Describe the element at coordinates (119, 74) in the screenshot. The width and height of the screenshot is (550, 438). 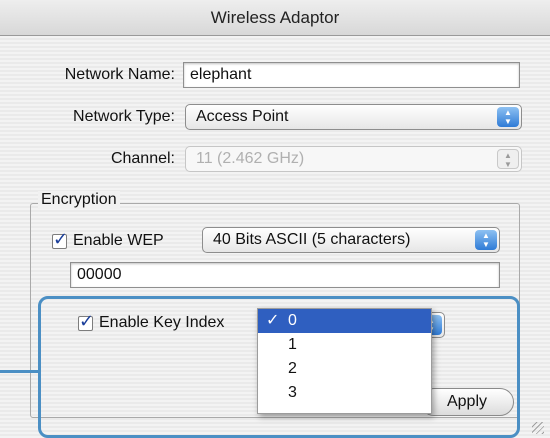
I see `network-name-label: Network Name:` at that location.